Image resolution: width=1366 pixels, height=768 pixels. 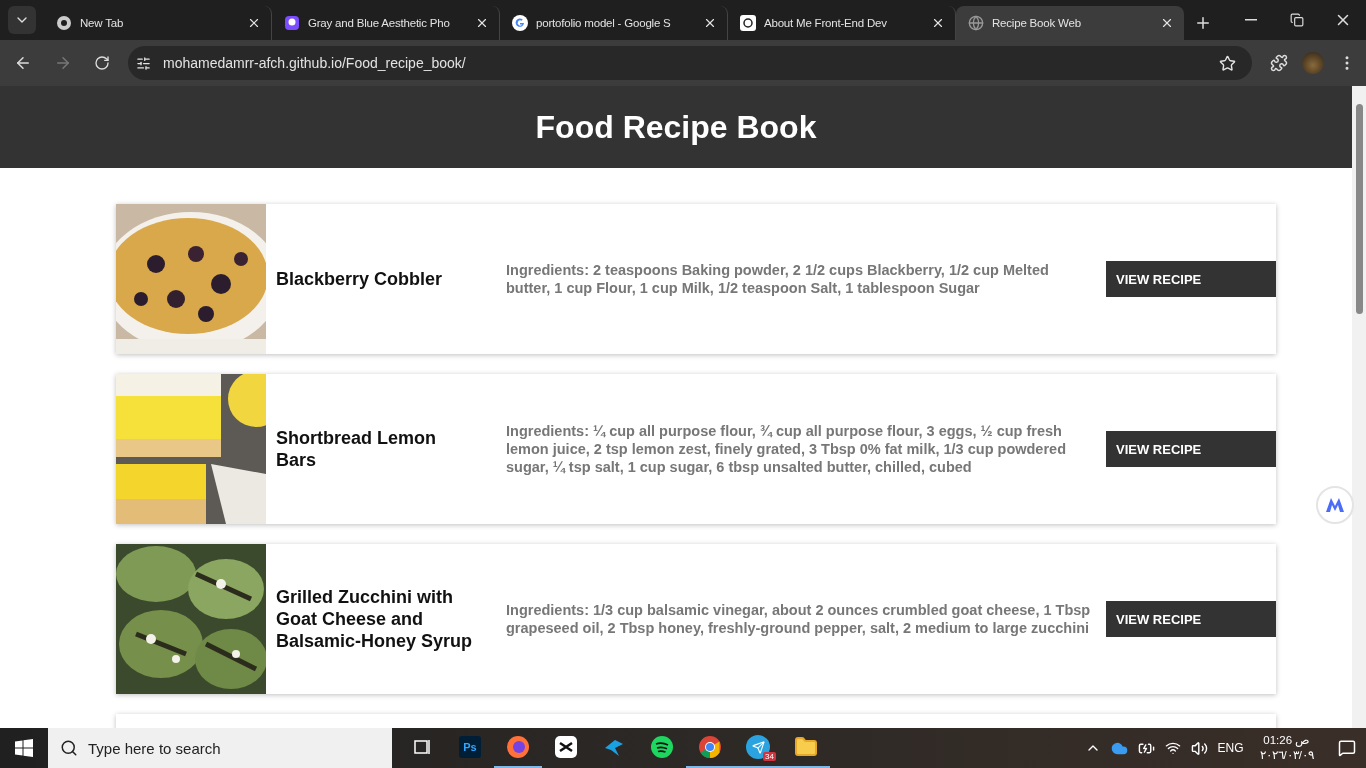 I want to click on app-icon, so click(x=292, y=23).